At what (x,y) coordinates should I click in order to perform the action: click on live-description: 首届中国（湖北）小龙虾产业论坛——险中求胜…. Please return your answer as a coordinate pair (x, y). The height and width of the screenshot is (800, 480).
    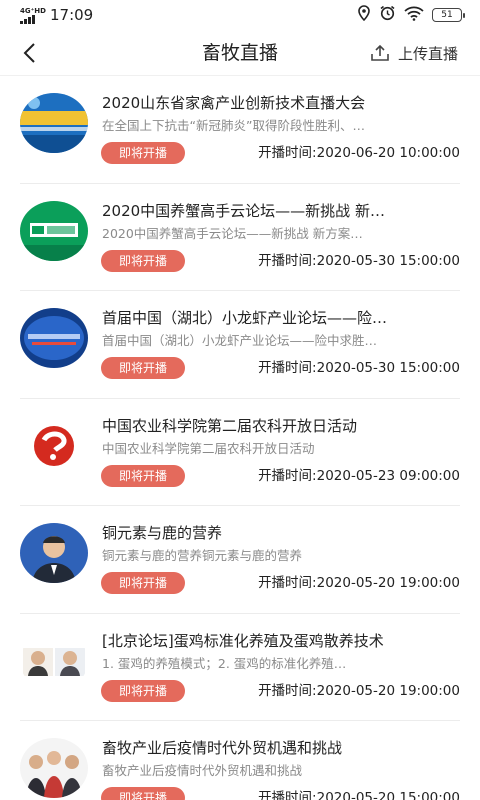
    Looking at the image, I should click on (240, 340).